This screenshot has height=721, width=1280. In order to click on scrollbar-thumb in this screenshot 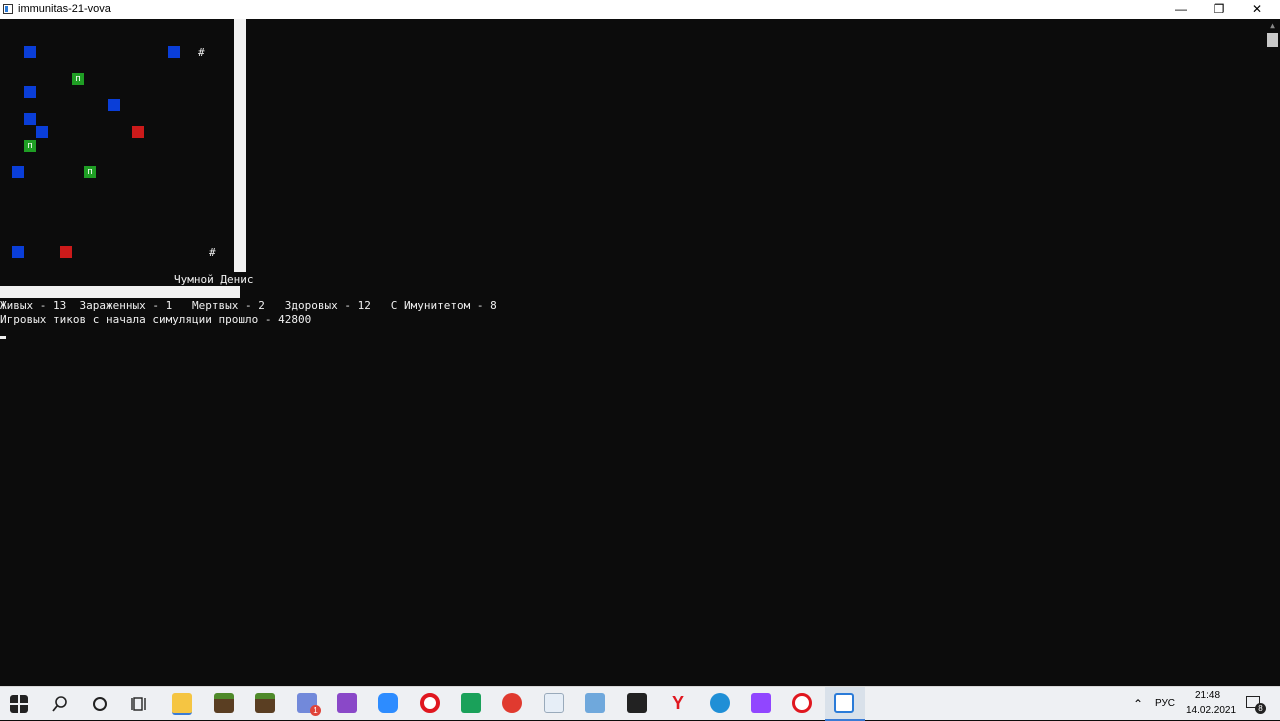, I will do `click(1272, 40)`.